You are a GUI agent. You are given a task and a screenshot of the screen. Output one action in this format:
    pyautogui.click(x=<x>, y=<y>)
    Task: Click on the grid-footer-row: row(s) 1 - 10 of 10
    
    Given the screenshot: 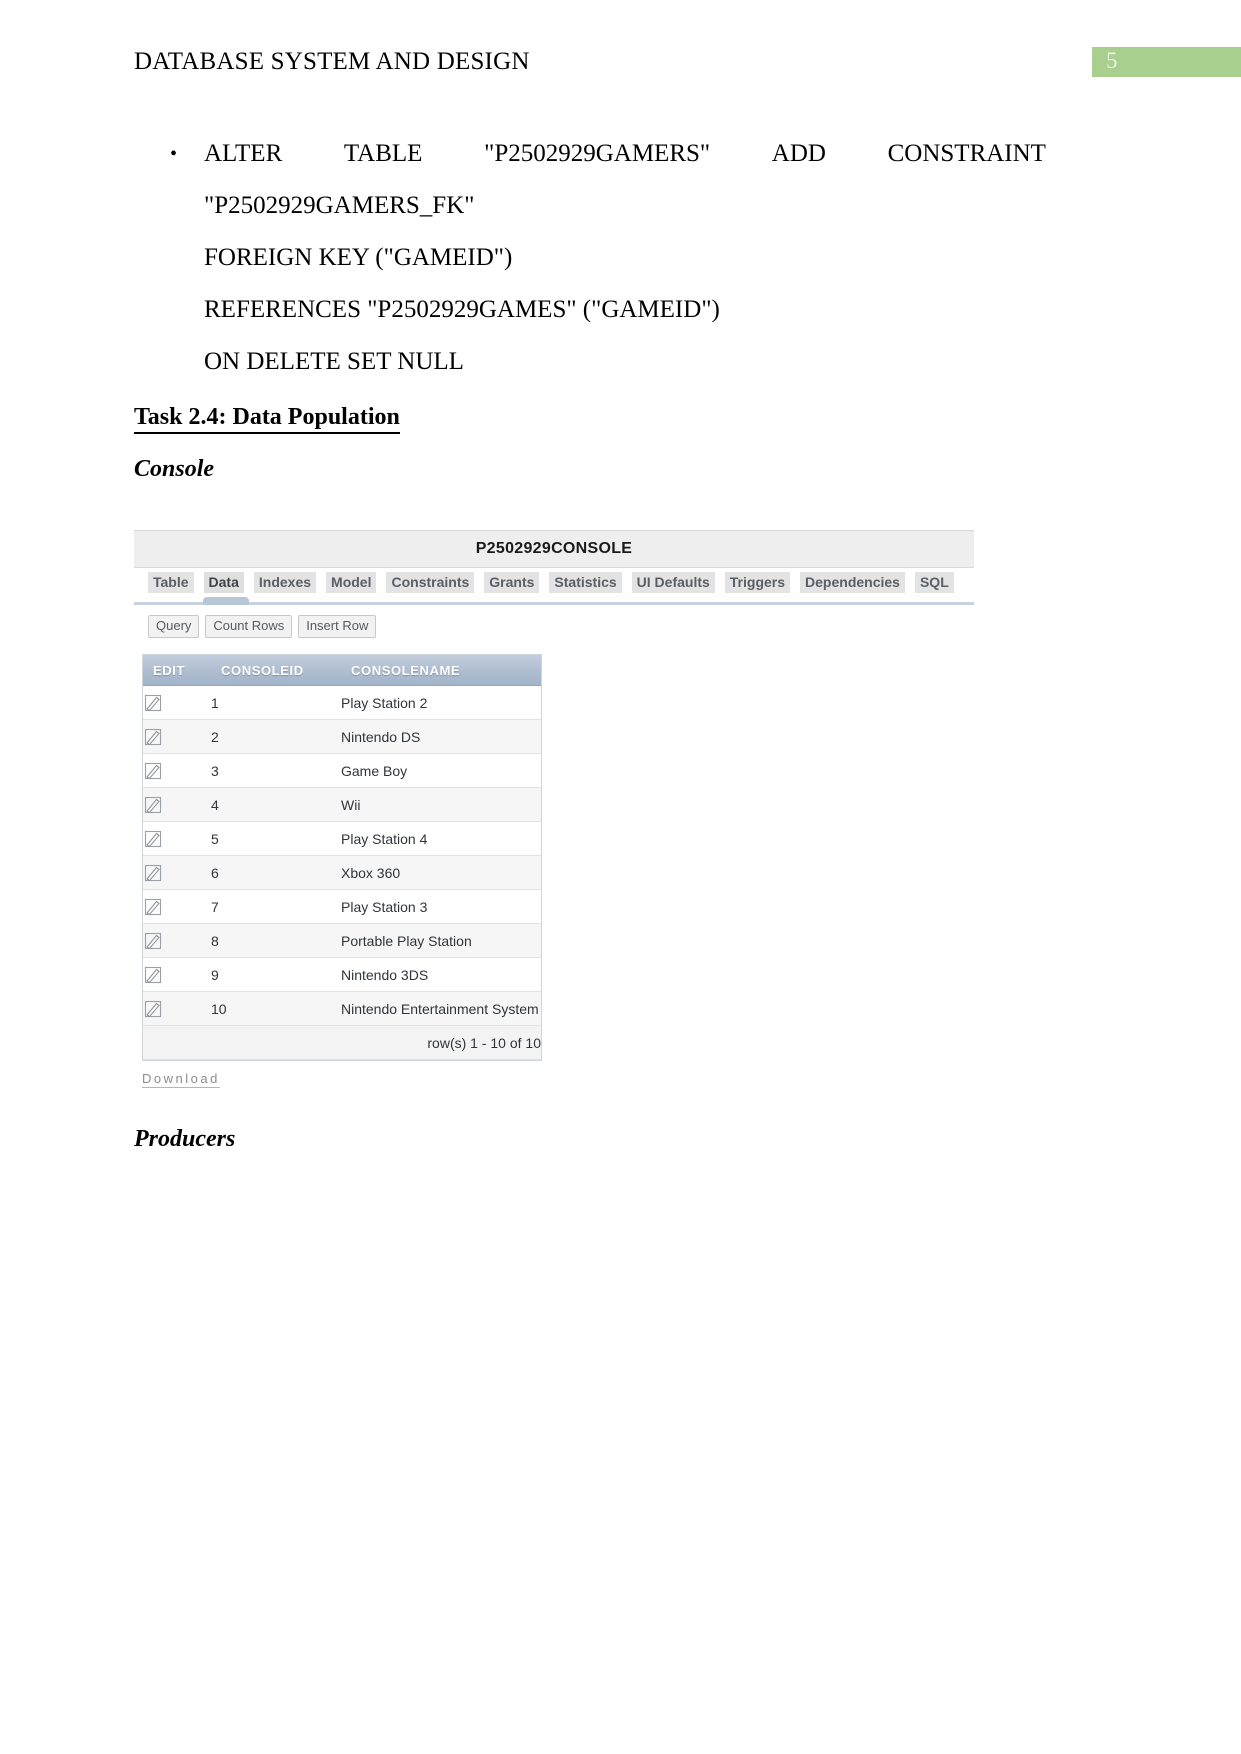 What is the action you would take?
    pyautogui.click(x=342, y=1042)
    